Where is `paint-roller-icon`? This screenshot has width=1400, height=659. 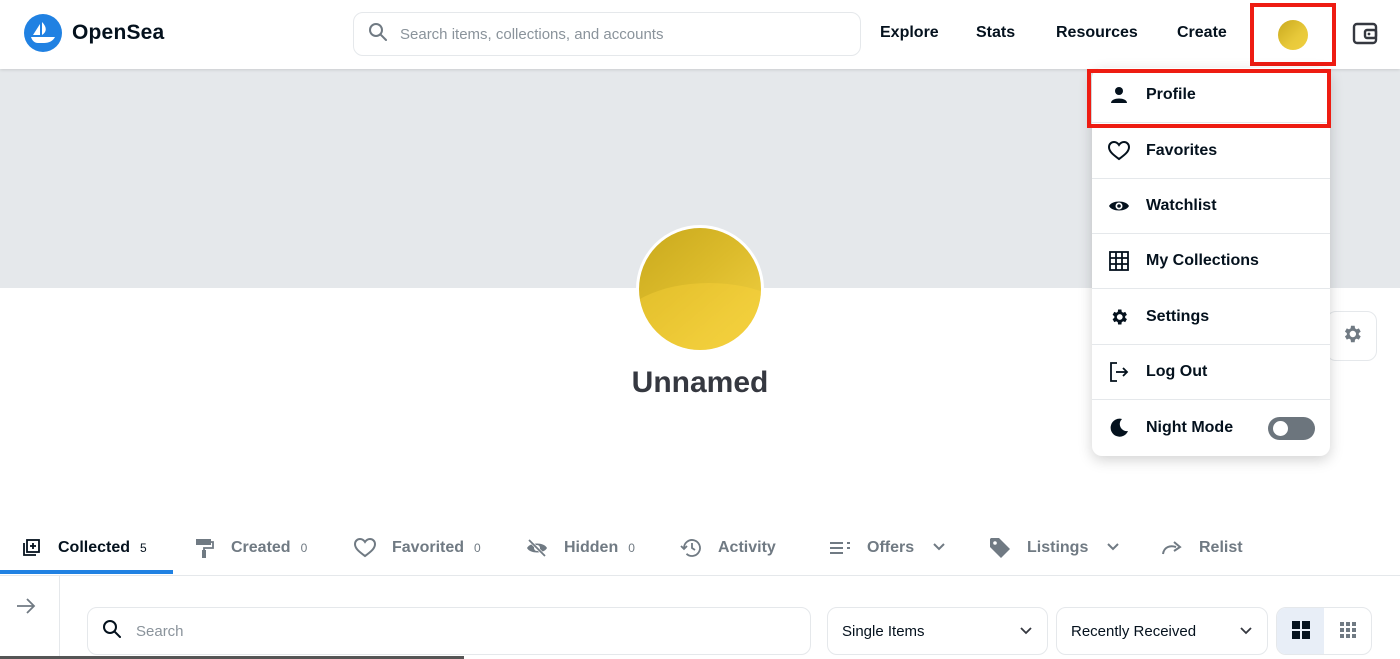 paint-roller-icon is located at coordinates (204, 548).